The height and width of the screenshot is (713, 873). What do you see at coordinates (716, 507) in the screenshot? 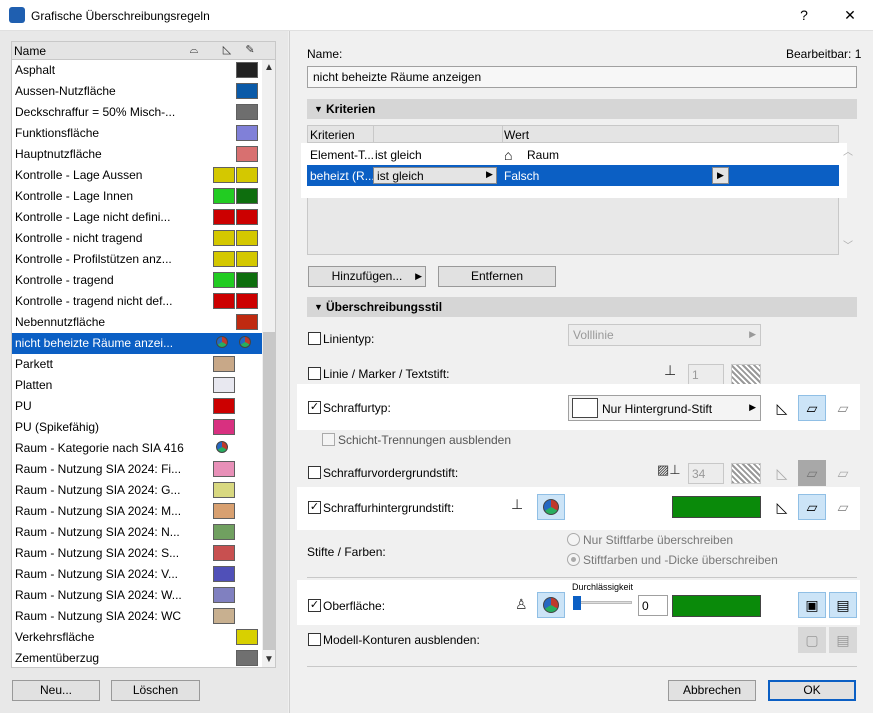
I see `bg-pen-color-swatch` at bounding box center [716, 507].